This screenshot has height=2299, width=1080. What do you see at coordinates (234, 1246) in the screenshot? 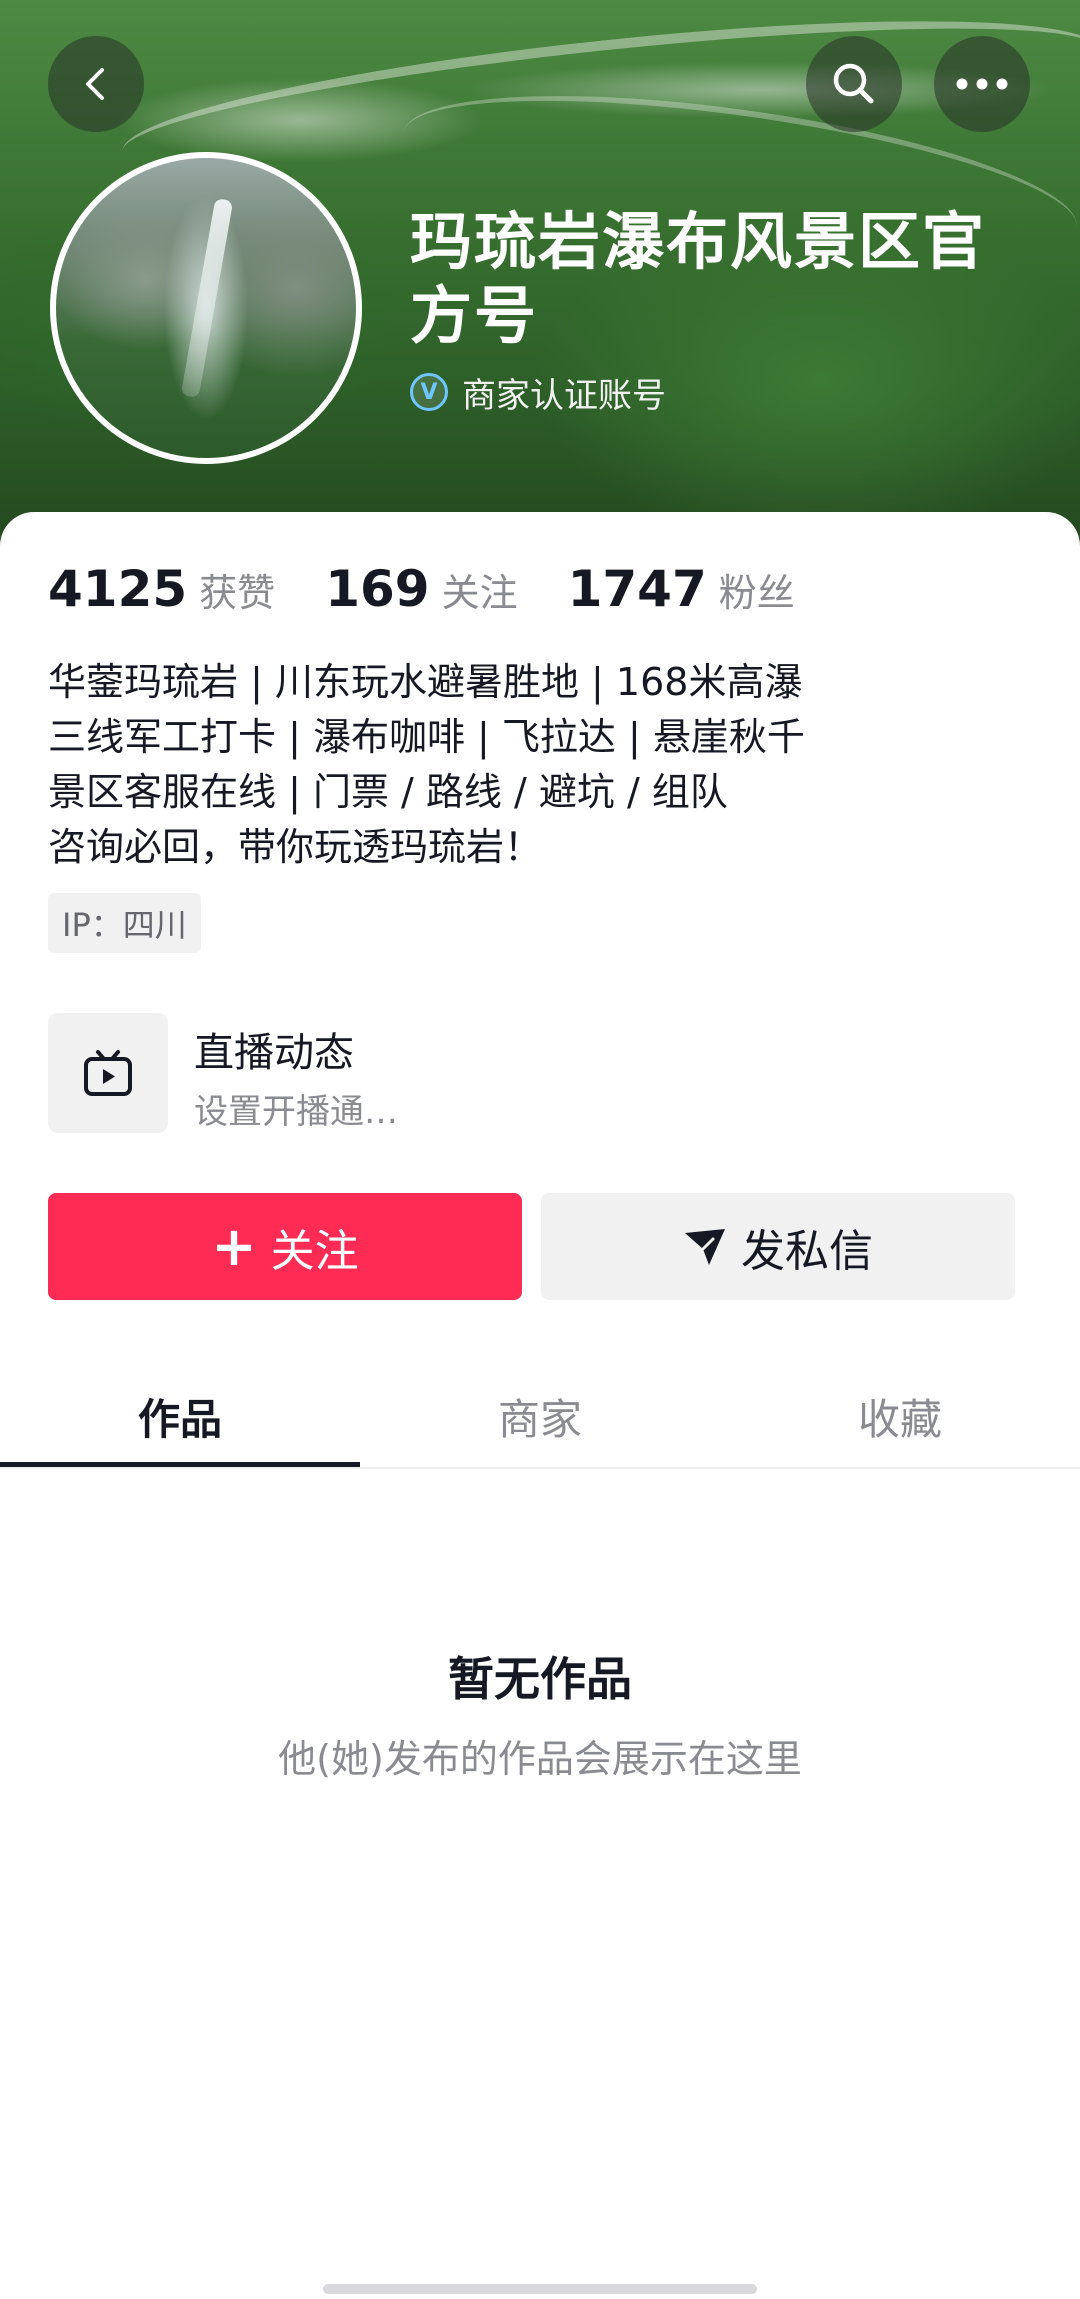
I see `plus-icon: +` at bounding box center [234, 1246].